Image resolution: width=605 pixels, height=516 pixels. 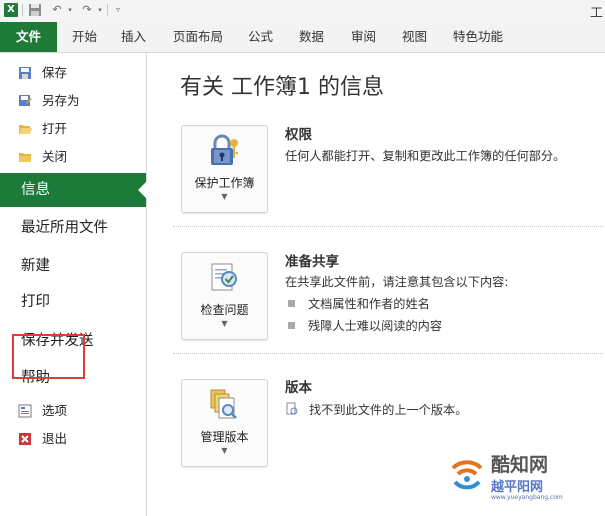 I want to click on print-highlight-box, so click(x=48, y=356).